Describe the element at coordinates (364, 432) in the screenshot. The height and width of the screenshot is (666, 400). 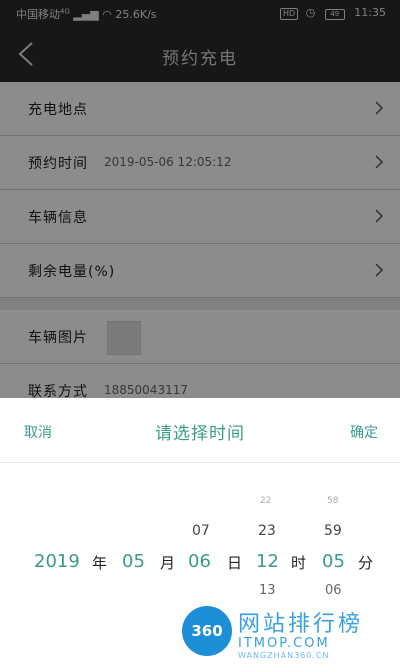
I see `confirm-button: 确定` at that location.